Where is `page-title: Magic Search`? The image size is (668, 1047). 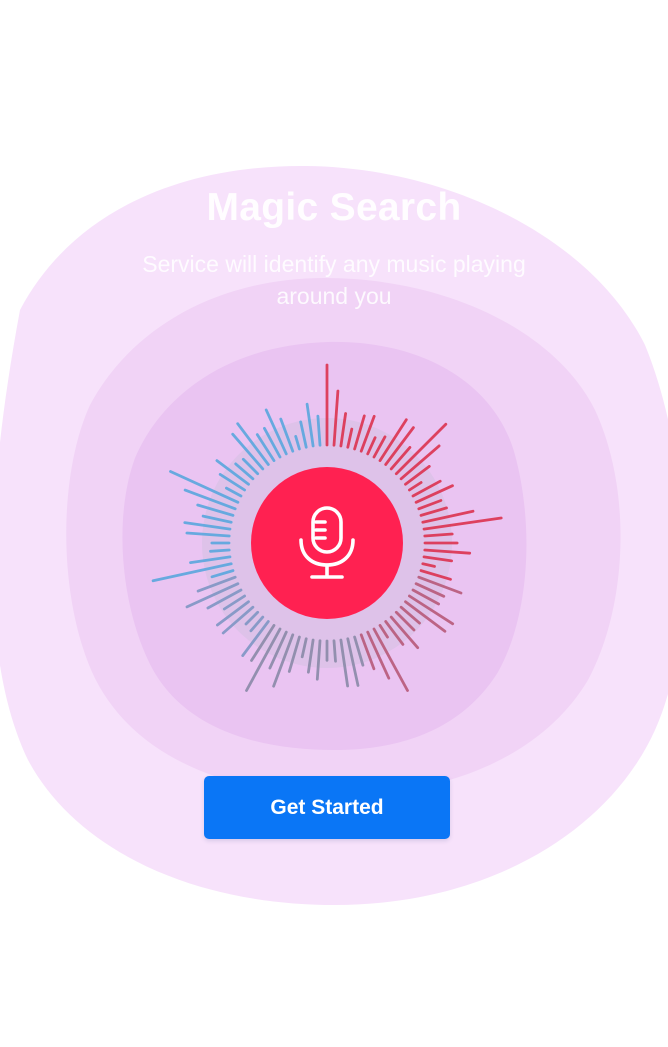 page-title: Magic Search is located at coordinates (334, 207).